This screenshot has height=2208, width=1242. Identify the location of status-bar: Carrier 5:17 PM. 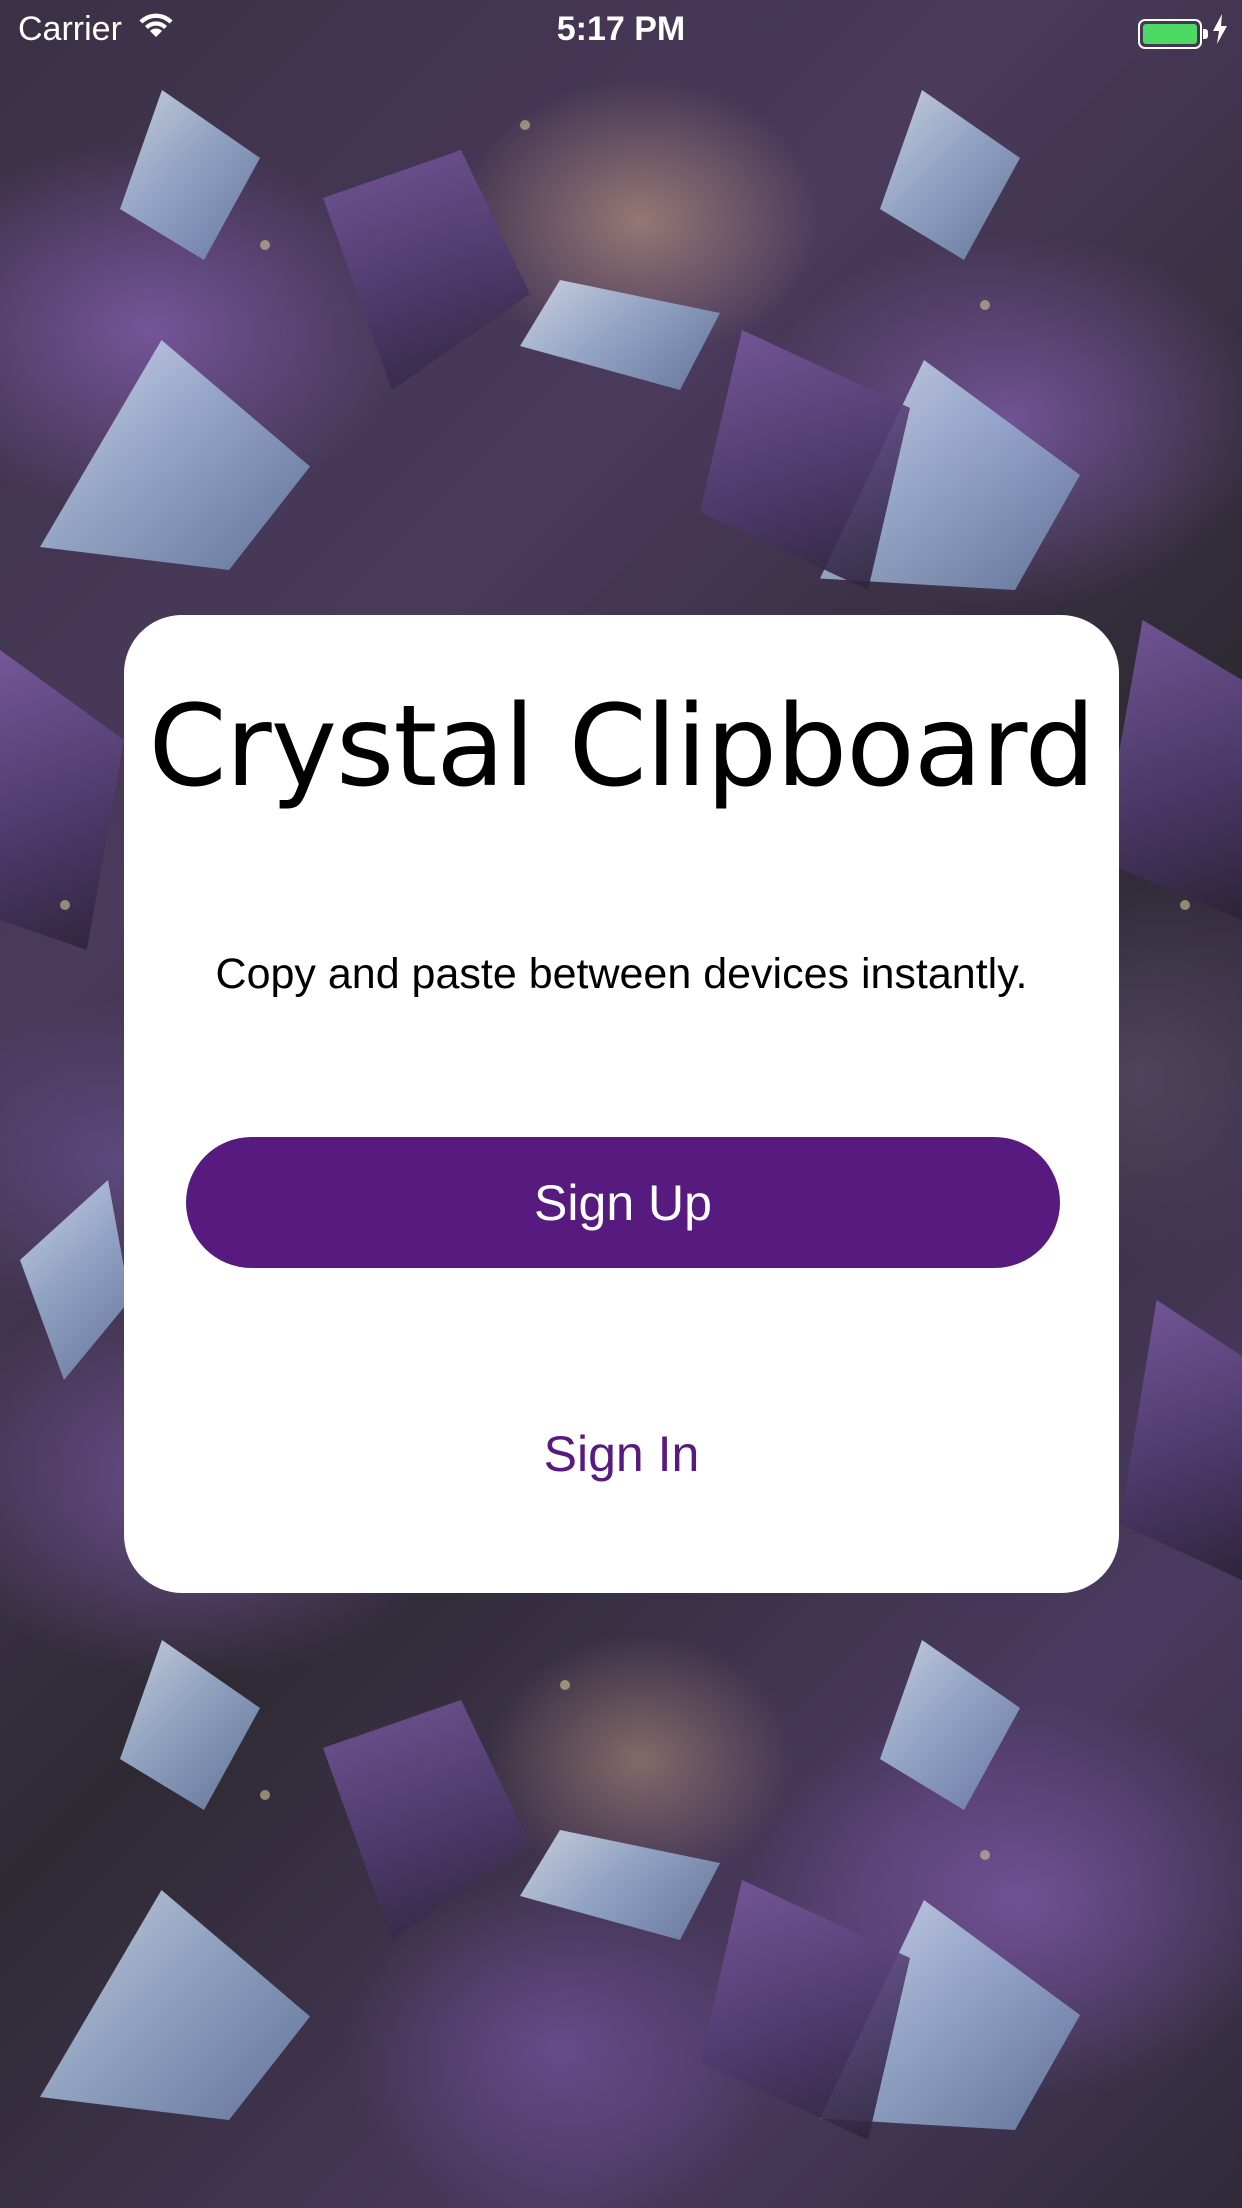
(621, 31).